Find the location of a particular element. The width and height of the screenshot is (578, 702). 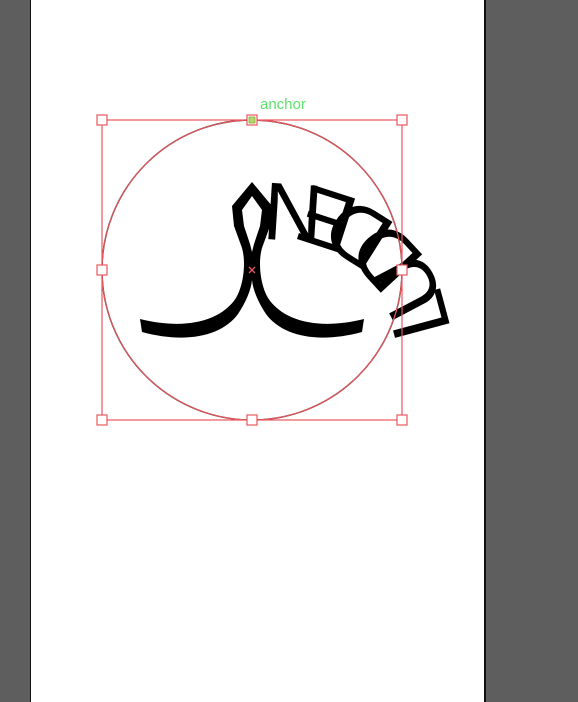

handle-middle-right is located at coordinates (402, 270).